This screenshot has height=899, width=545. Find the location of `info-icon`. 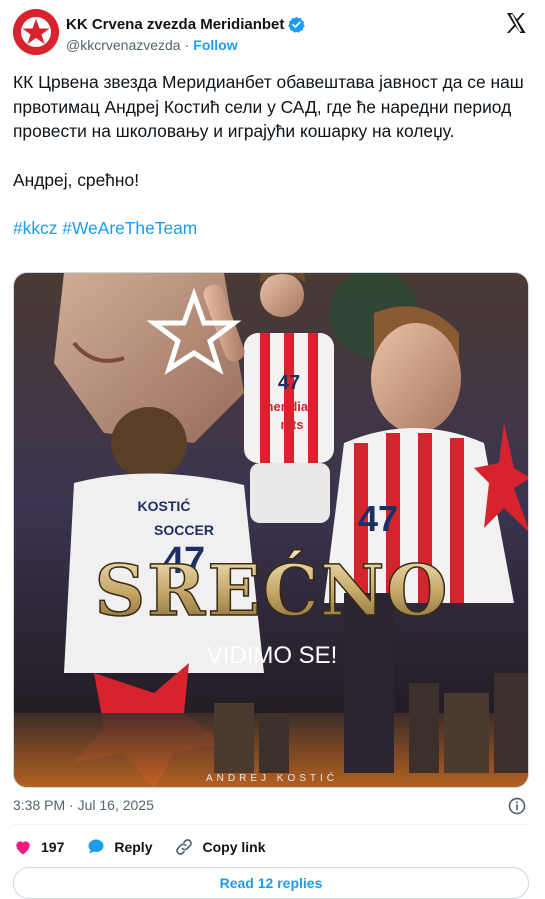

info-icon is located at coordinates (517, 806).